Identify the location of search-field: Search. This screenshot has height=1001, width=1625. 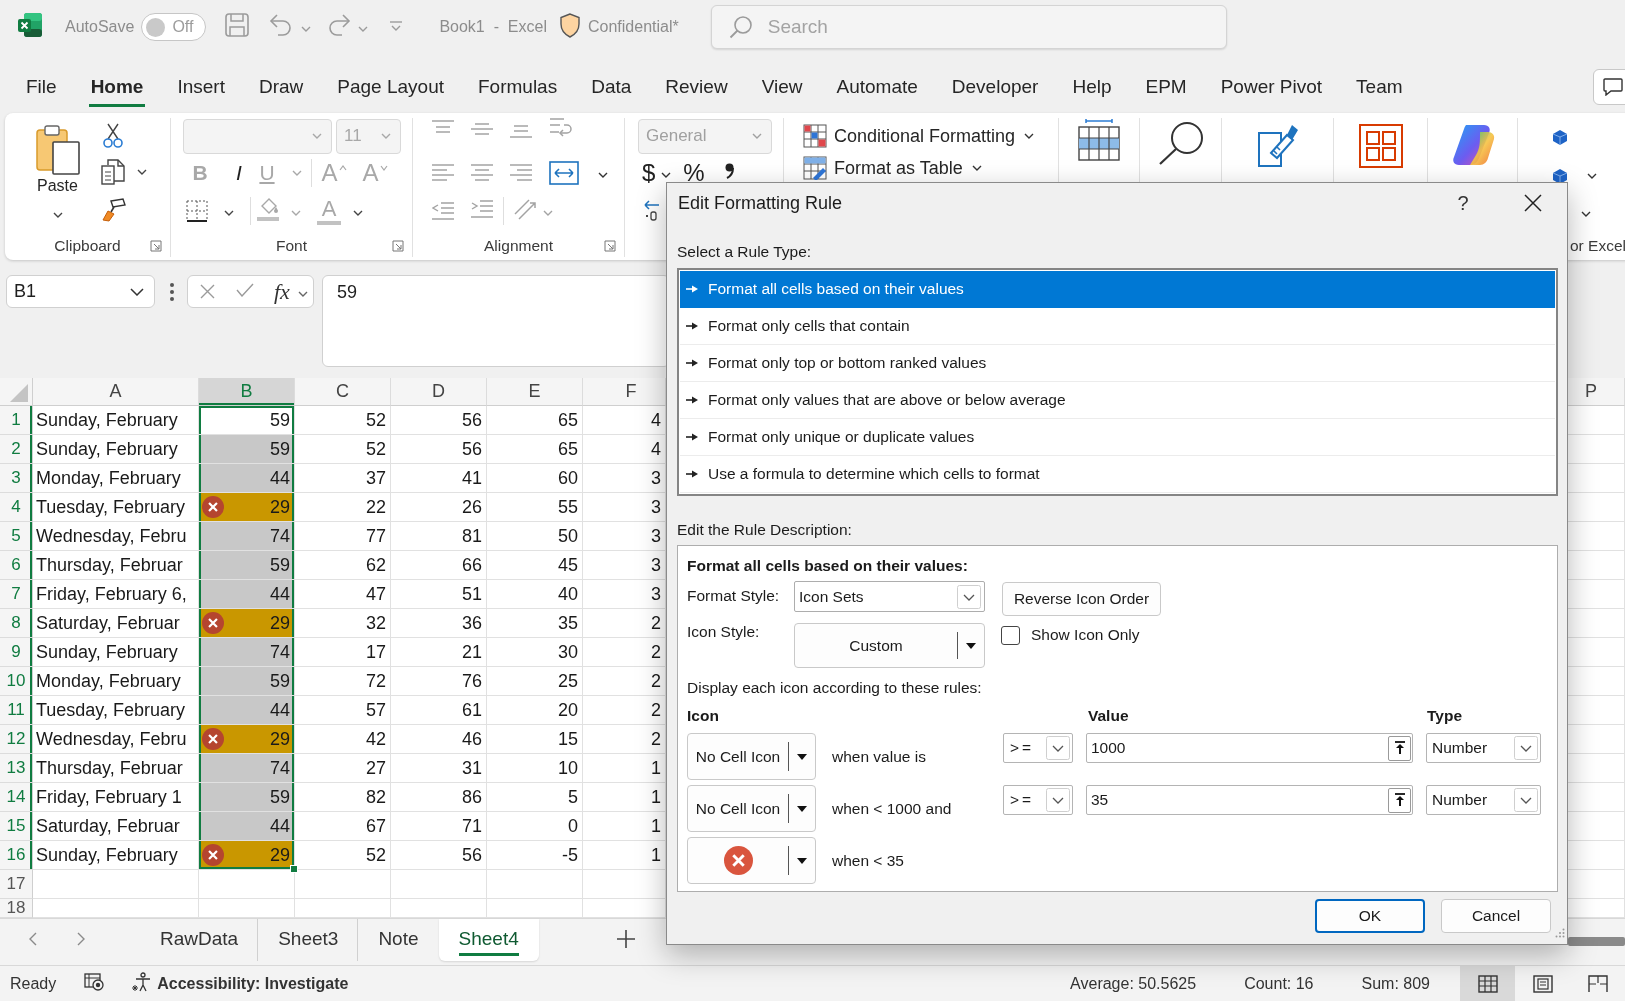
(968, 27).